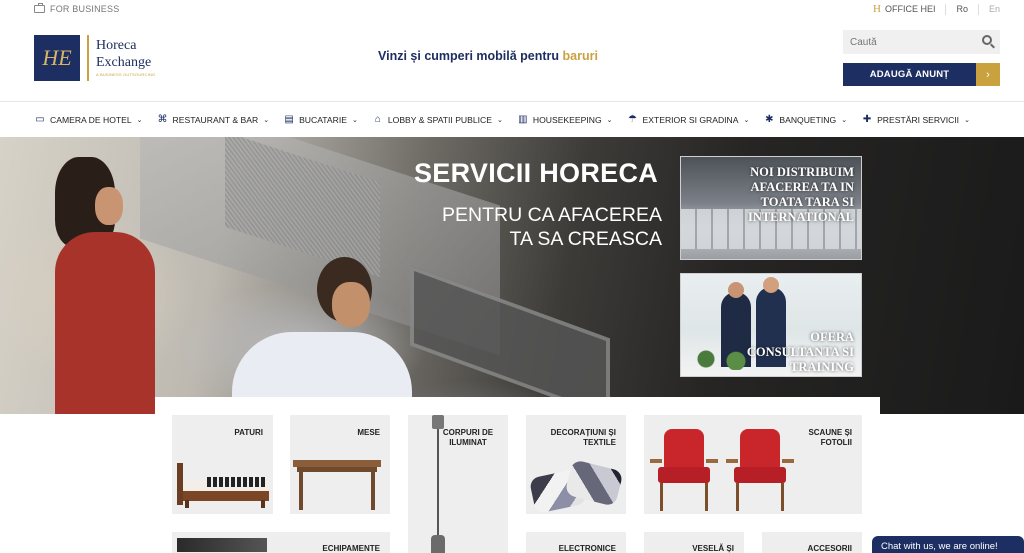 The width and height of the screenshot is (1024, 553). Describe the element at coordinates (580, 56) in the screenshot. I see `tagline-highlight: baruri` at that location.